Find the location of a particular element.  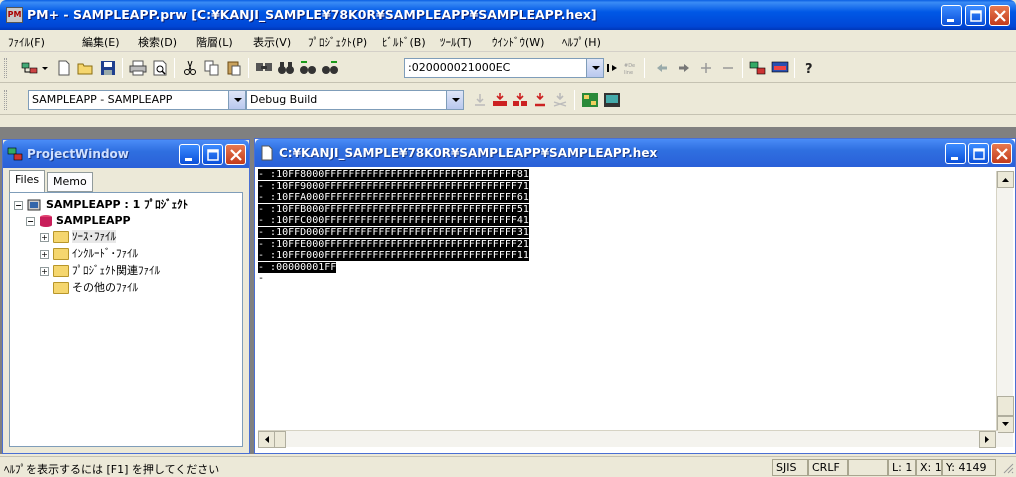

project-window-title-bar: ProjectWindow is located at coordinates (126, 154).